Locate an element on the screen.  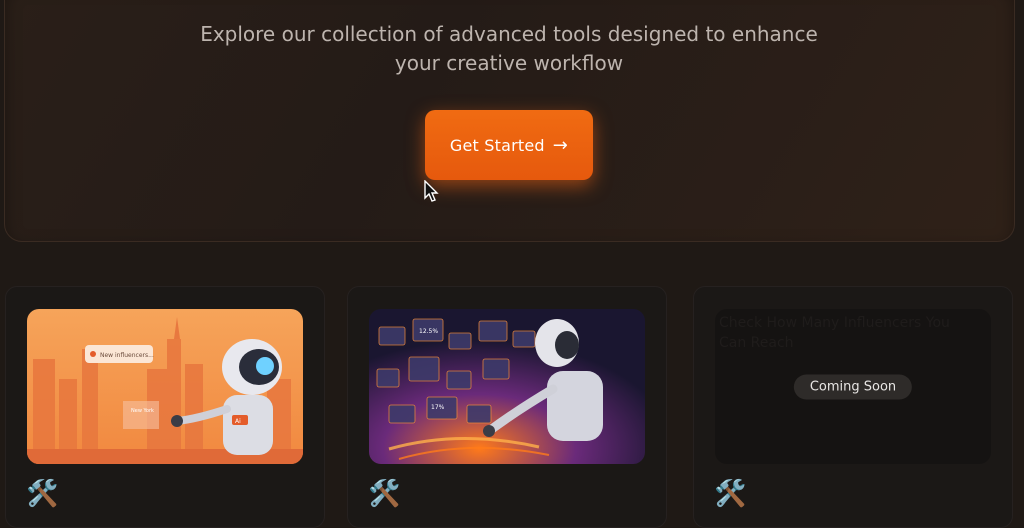
card-3-title-ghost: Check How Many Influencers You Can Reach is located at coordinates (834, 333).